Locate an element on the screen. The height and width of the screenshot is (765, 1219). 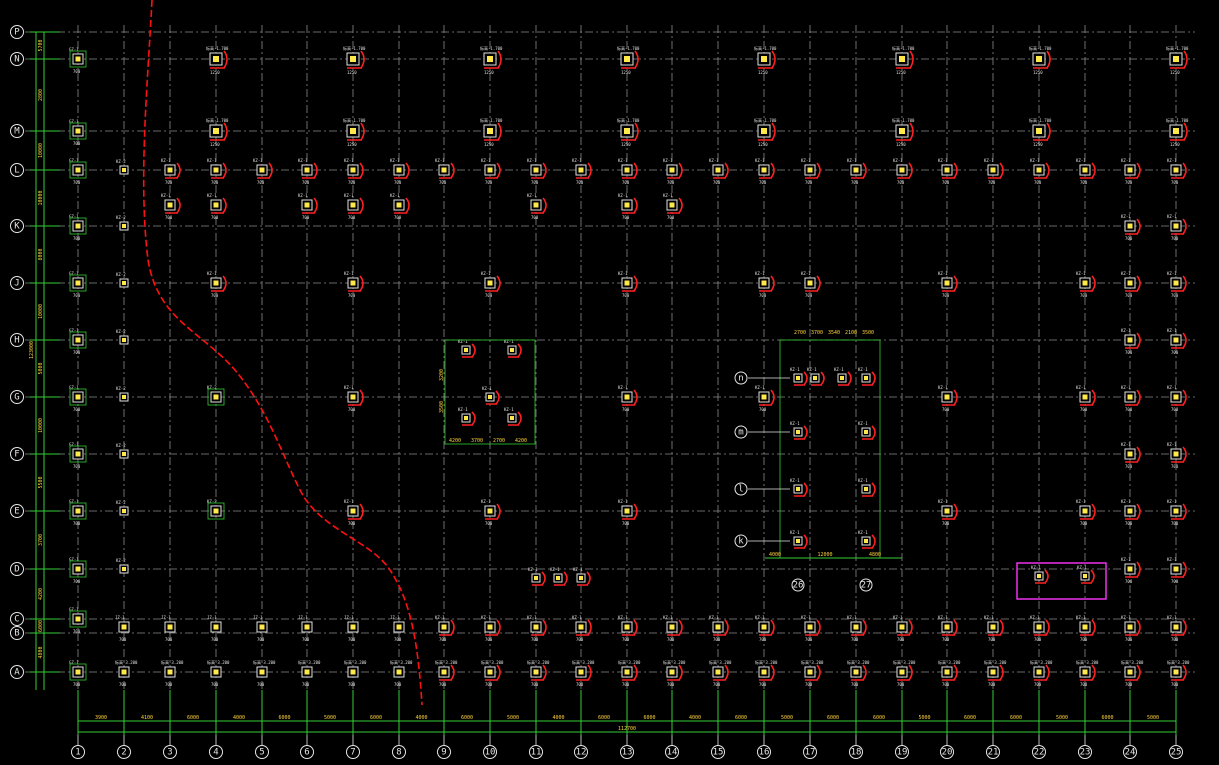
axis-bubble-17: 17 is located at coordinates (810, 747).